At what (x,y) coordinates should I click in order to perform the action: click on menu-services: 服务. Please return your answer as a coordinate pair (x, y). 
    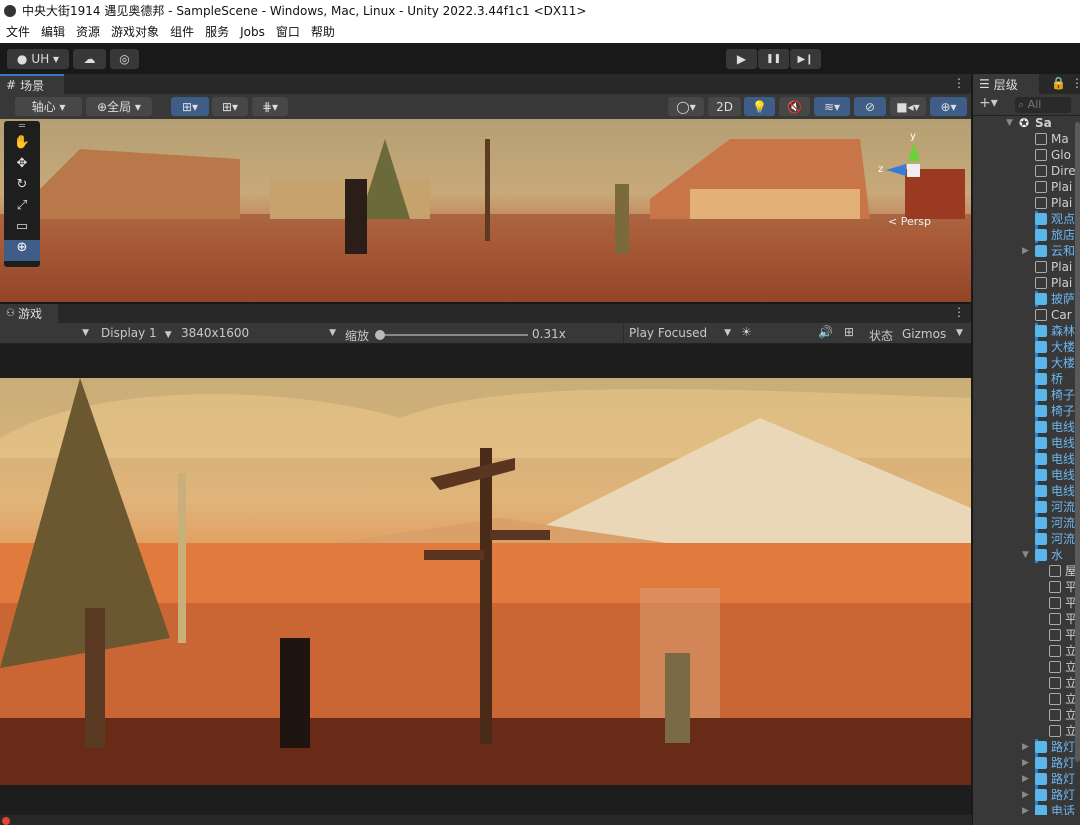
    Looking at the image, I should click on (217, 32).